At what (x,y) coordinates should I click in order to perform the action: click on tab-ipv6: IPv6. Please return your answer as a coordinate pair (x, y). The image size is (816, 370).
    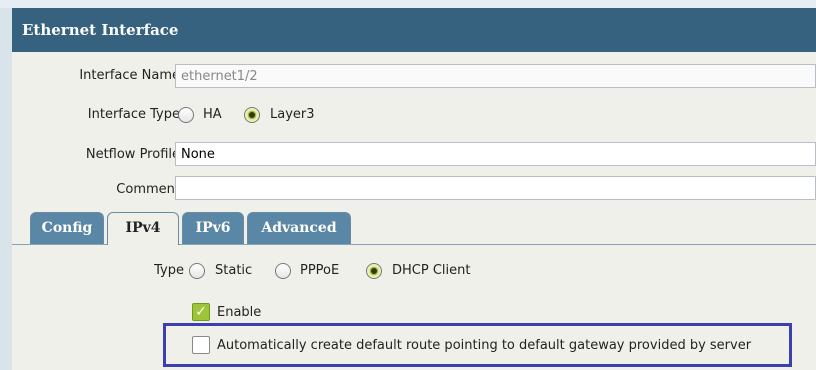
    Looking at the image, I should click on (213, 228).